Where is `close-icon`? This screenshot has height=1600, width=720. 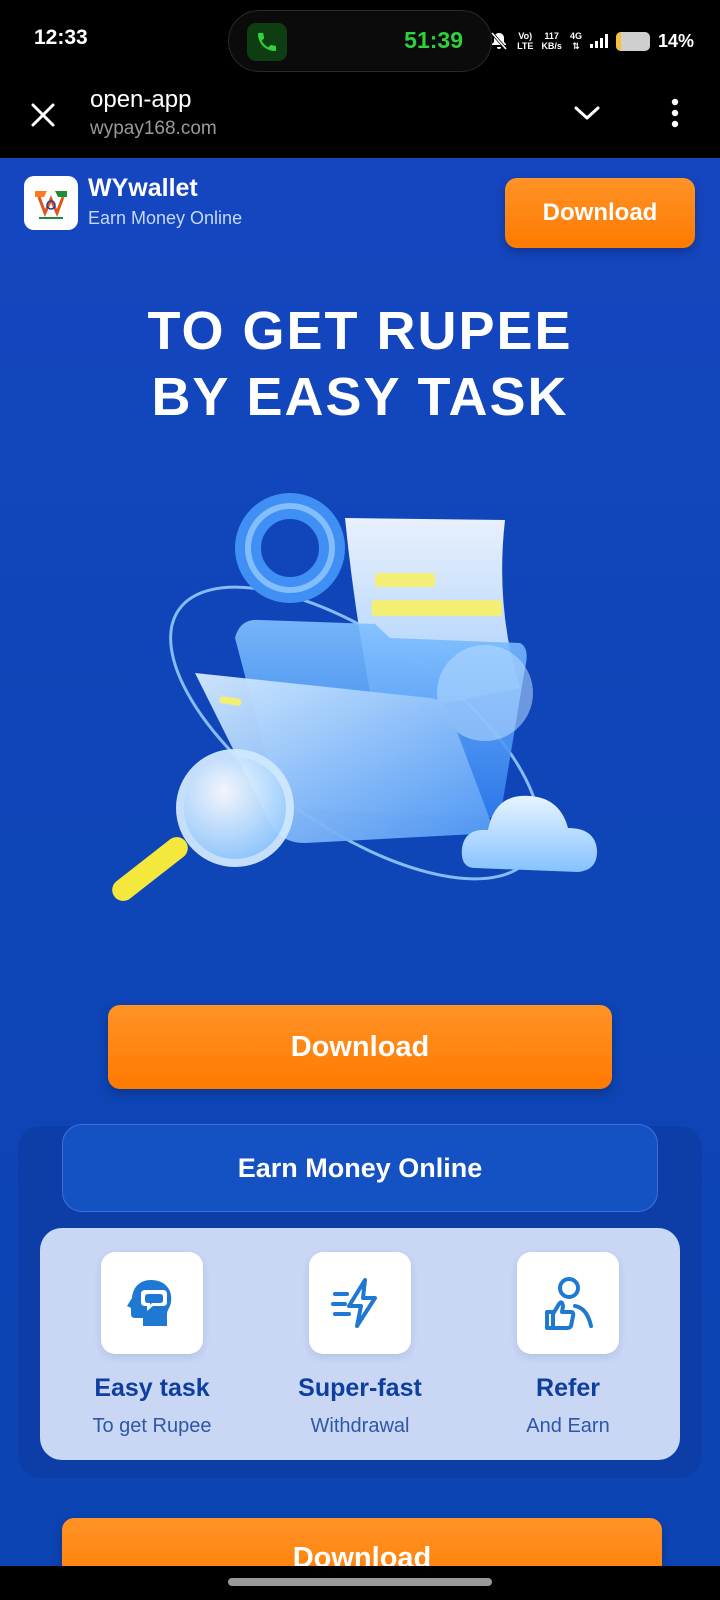
close-icon is located at coordinates (43, 115).